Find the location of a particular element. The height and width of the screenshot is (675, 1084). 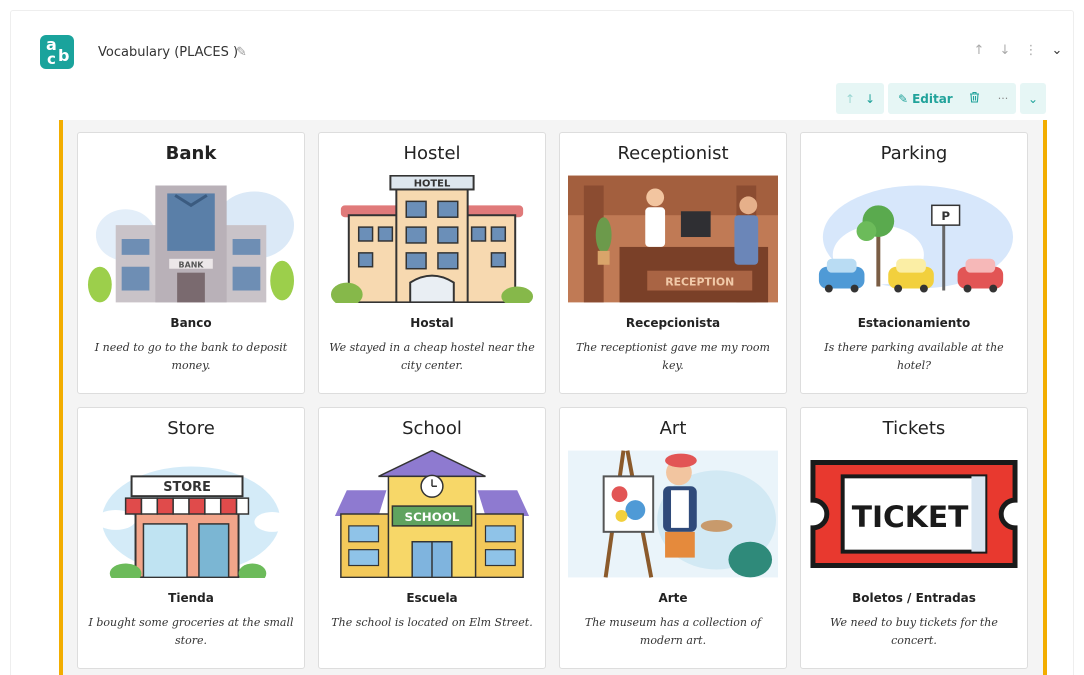

svg-text: P is located at coordinates (945, 216).